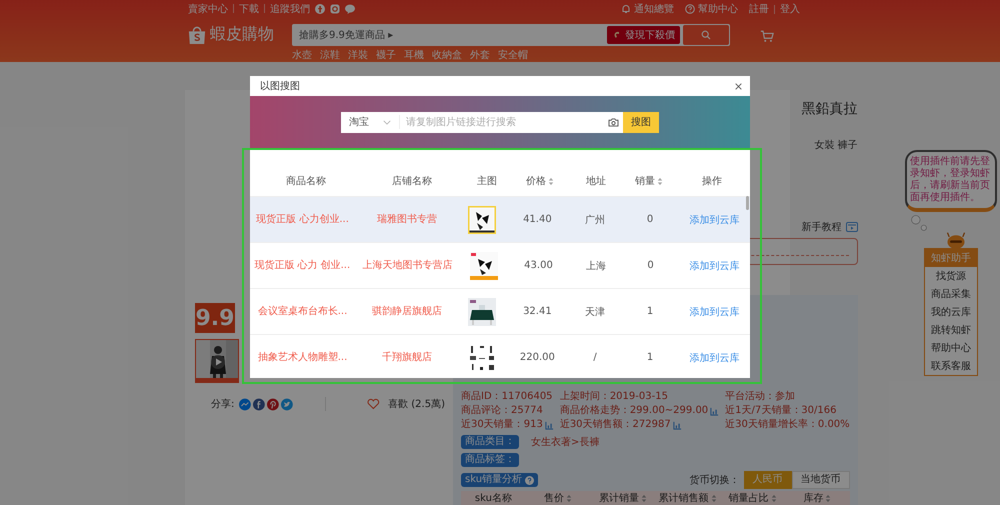  What do you see at coordinates (412, 181) in the screenshot?
I see `column-header: 店铺名称` at bounding box center [412, 181].